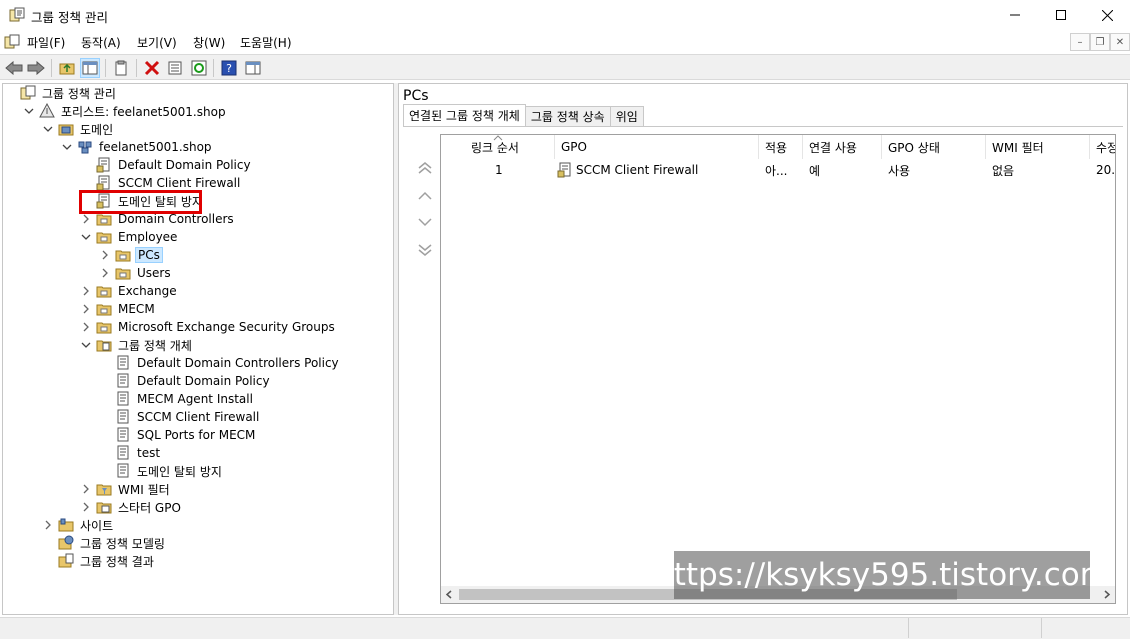  Describe the element at coordinates (1107, 15) in the screenshot. I see `close-button` at that location.